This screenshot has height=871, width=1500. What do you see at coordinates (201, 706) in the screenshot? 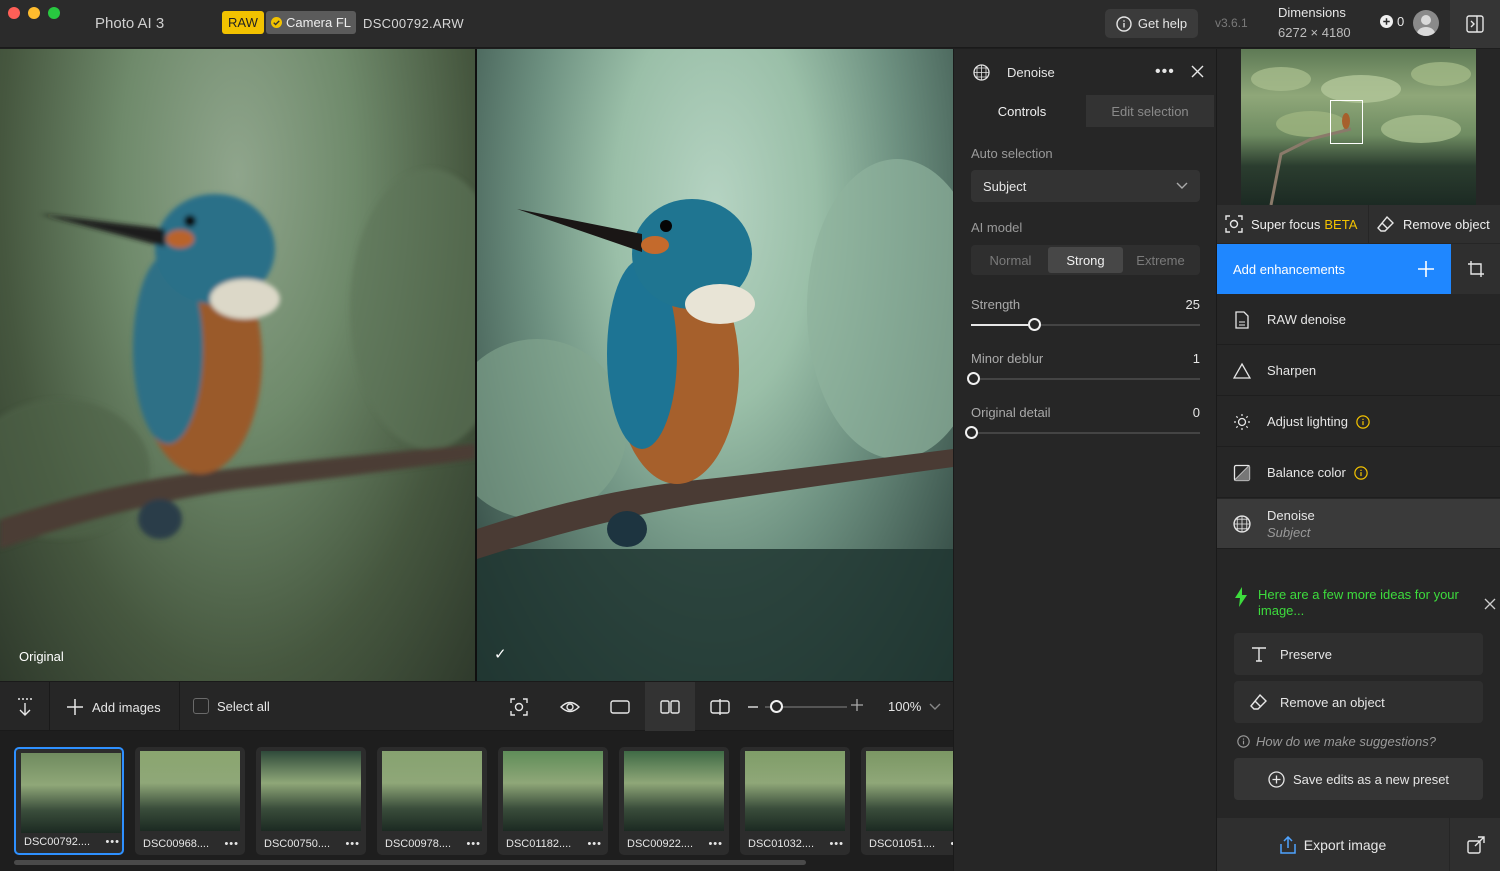
I see `checkbox-icon` at bounding box center [201, 706].